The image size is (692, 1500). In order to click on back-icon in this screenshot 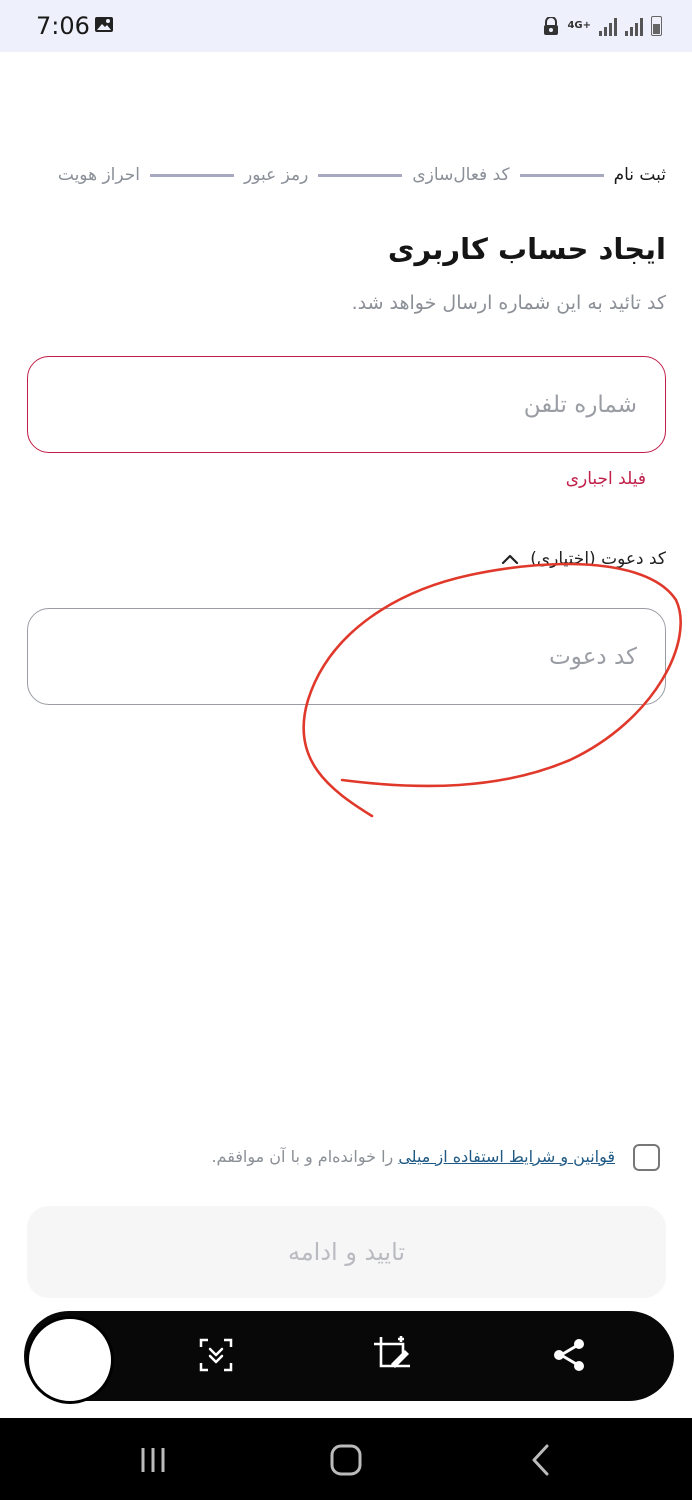, I will do `click(540, 1460)`.